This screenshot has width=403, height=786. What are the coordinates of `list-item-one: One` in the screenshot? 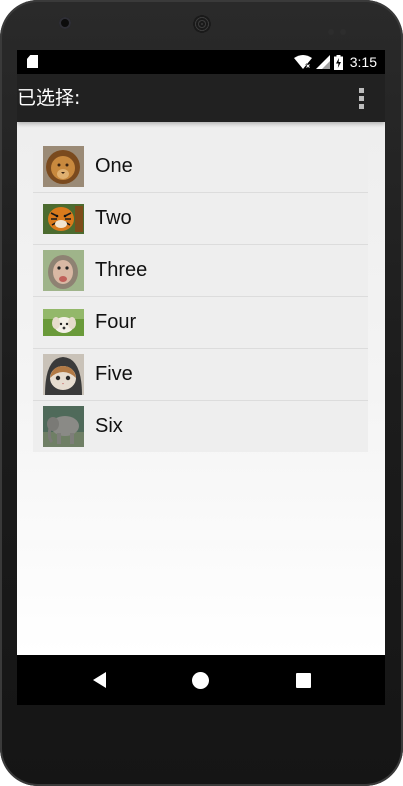 It's located at (200, 167).